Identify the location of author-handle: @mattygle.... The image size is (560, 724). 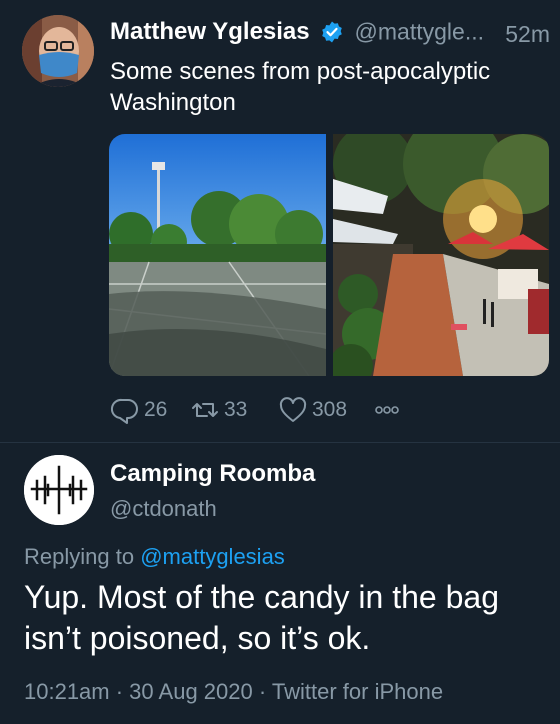
(419, 32).